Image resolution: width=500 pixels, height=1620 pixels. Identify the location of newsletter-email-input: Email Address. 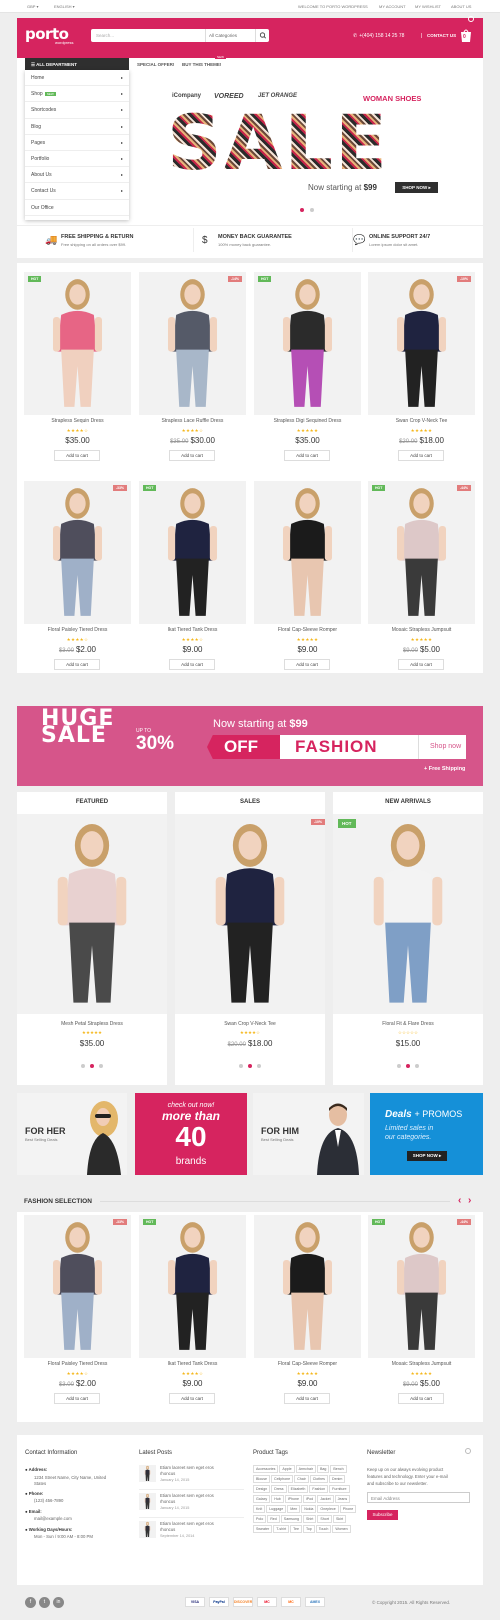
(418, 1497).